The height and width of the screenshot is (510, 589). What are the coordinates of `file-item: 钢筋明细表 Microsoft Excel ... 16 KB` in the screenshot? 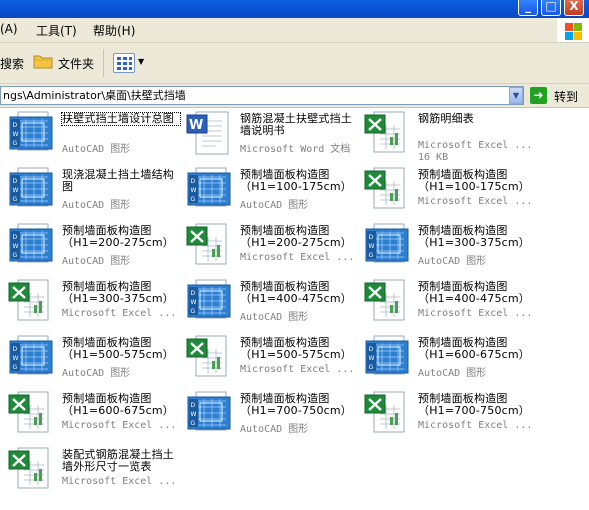 It's located at (450, 135).